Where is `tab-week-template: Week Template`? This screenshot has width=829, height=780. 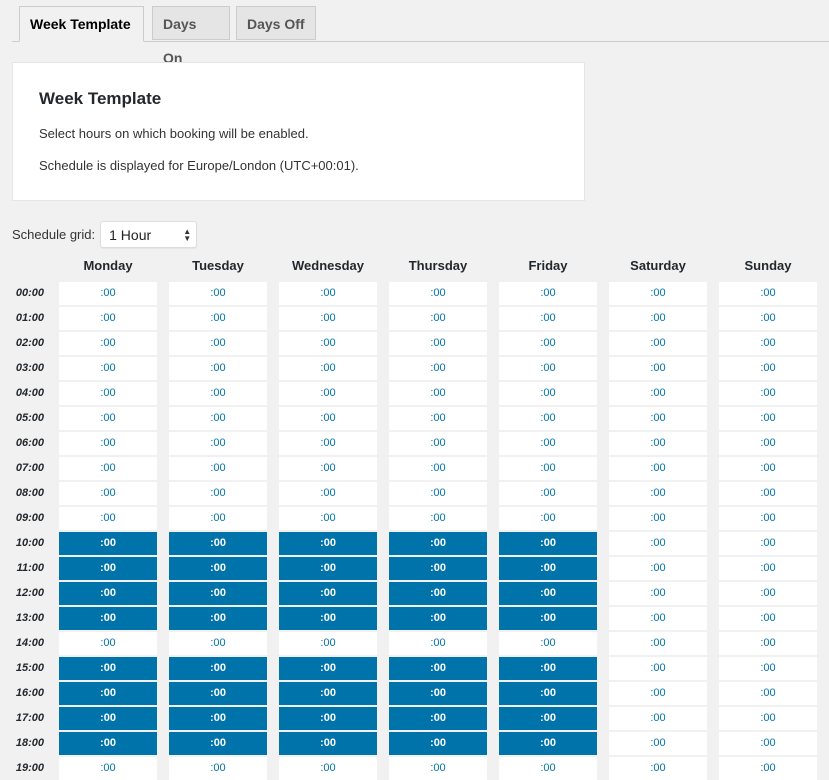 tab-week-template: Week Template is located at coordinates (81, 24).